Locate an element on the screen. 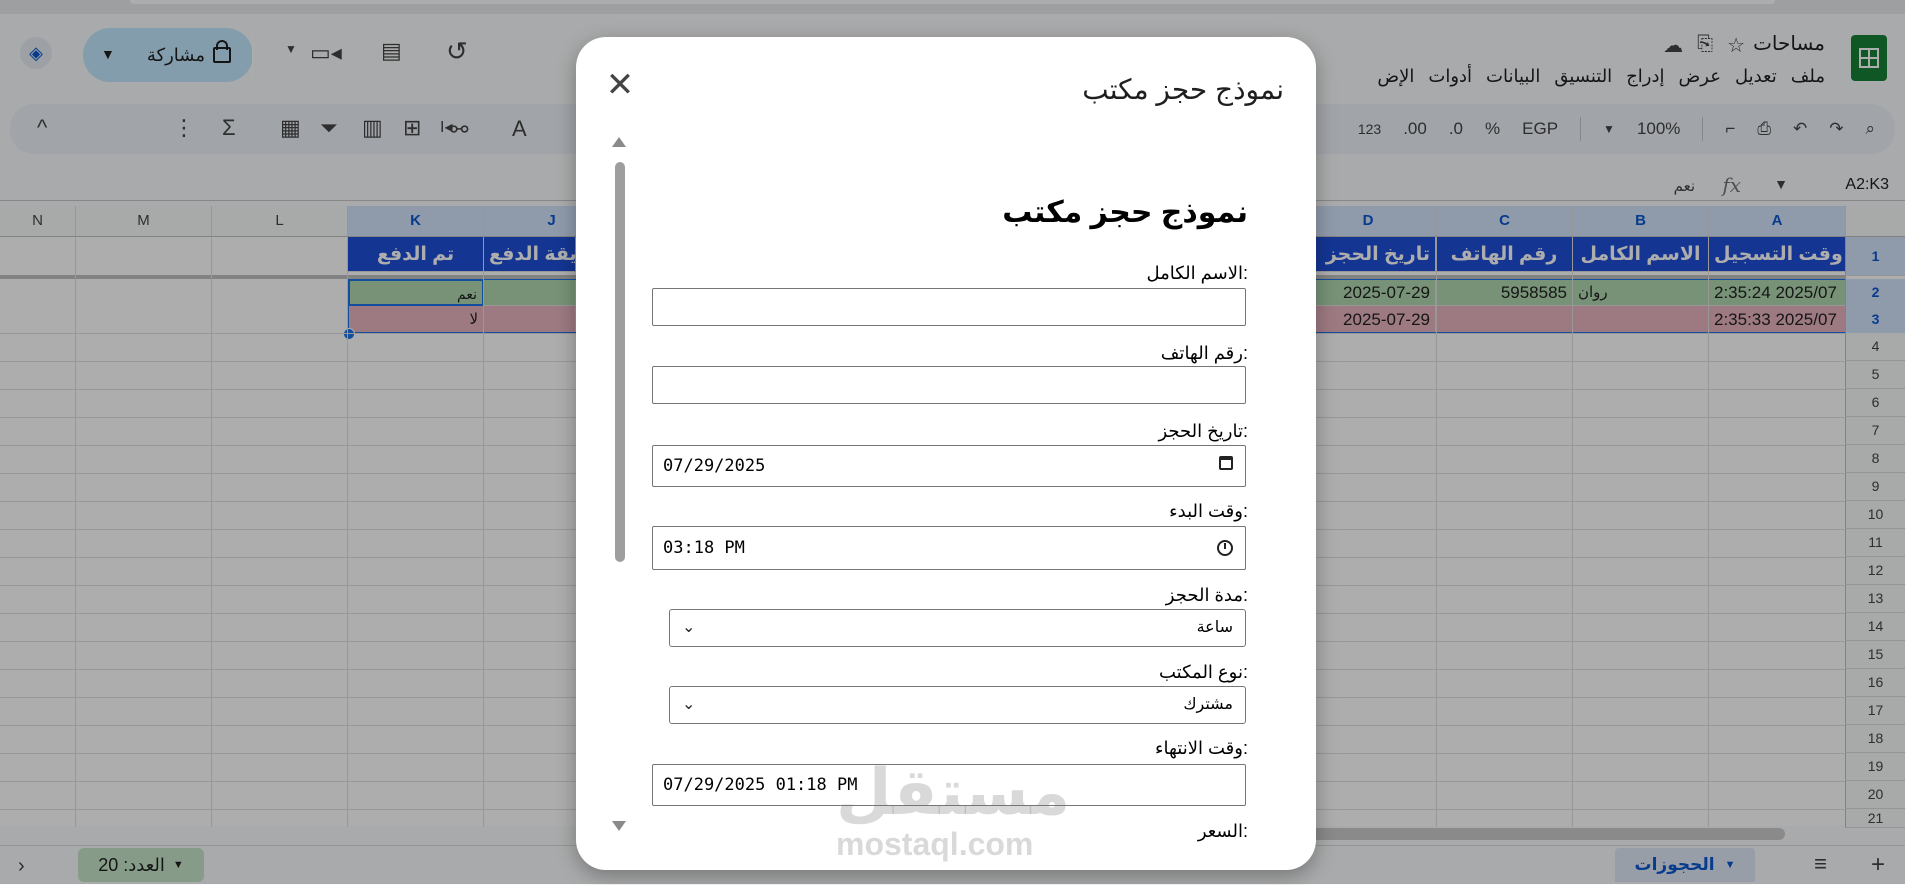 Image resolution: width=1905 pixels, height=885 pixels. end-time-label: وقت الانتهاء: is located at coordinates (1201, 748).